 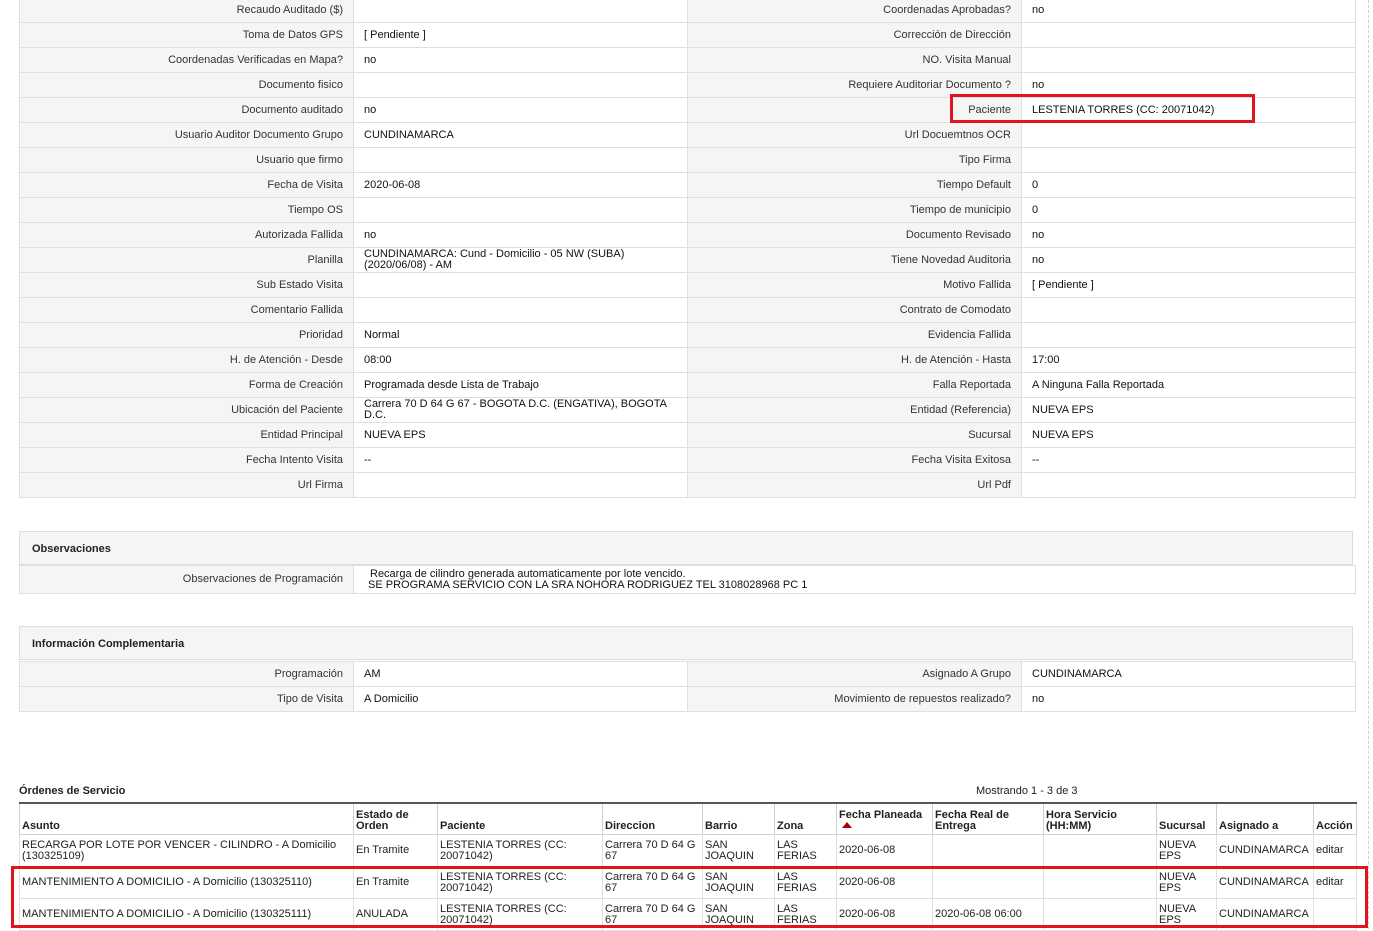 What do you see at coordinates (520, 35) in the screenshot?
I see `field-value-toma-de-datos-gps: [ Pendiente ]` at bounding box center [520, 35].